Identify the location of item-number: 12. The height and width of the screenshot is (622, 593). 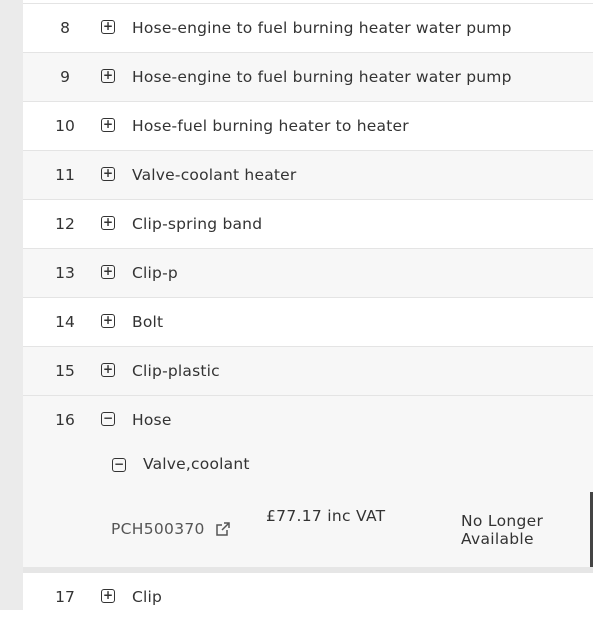
(65, 224).